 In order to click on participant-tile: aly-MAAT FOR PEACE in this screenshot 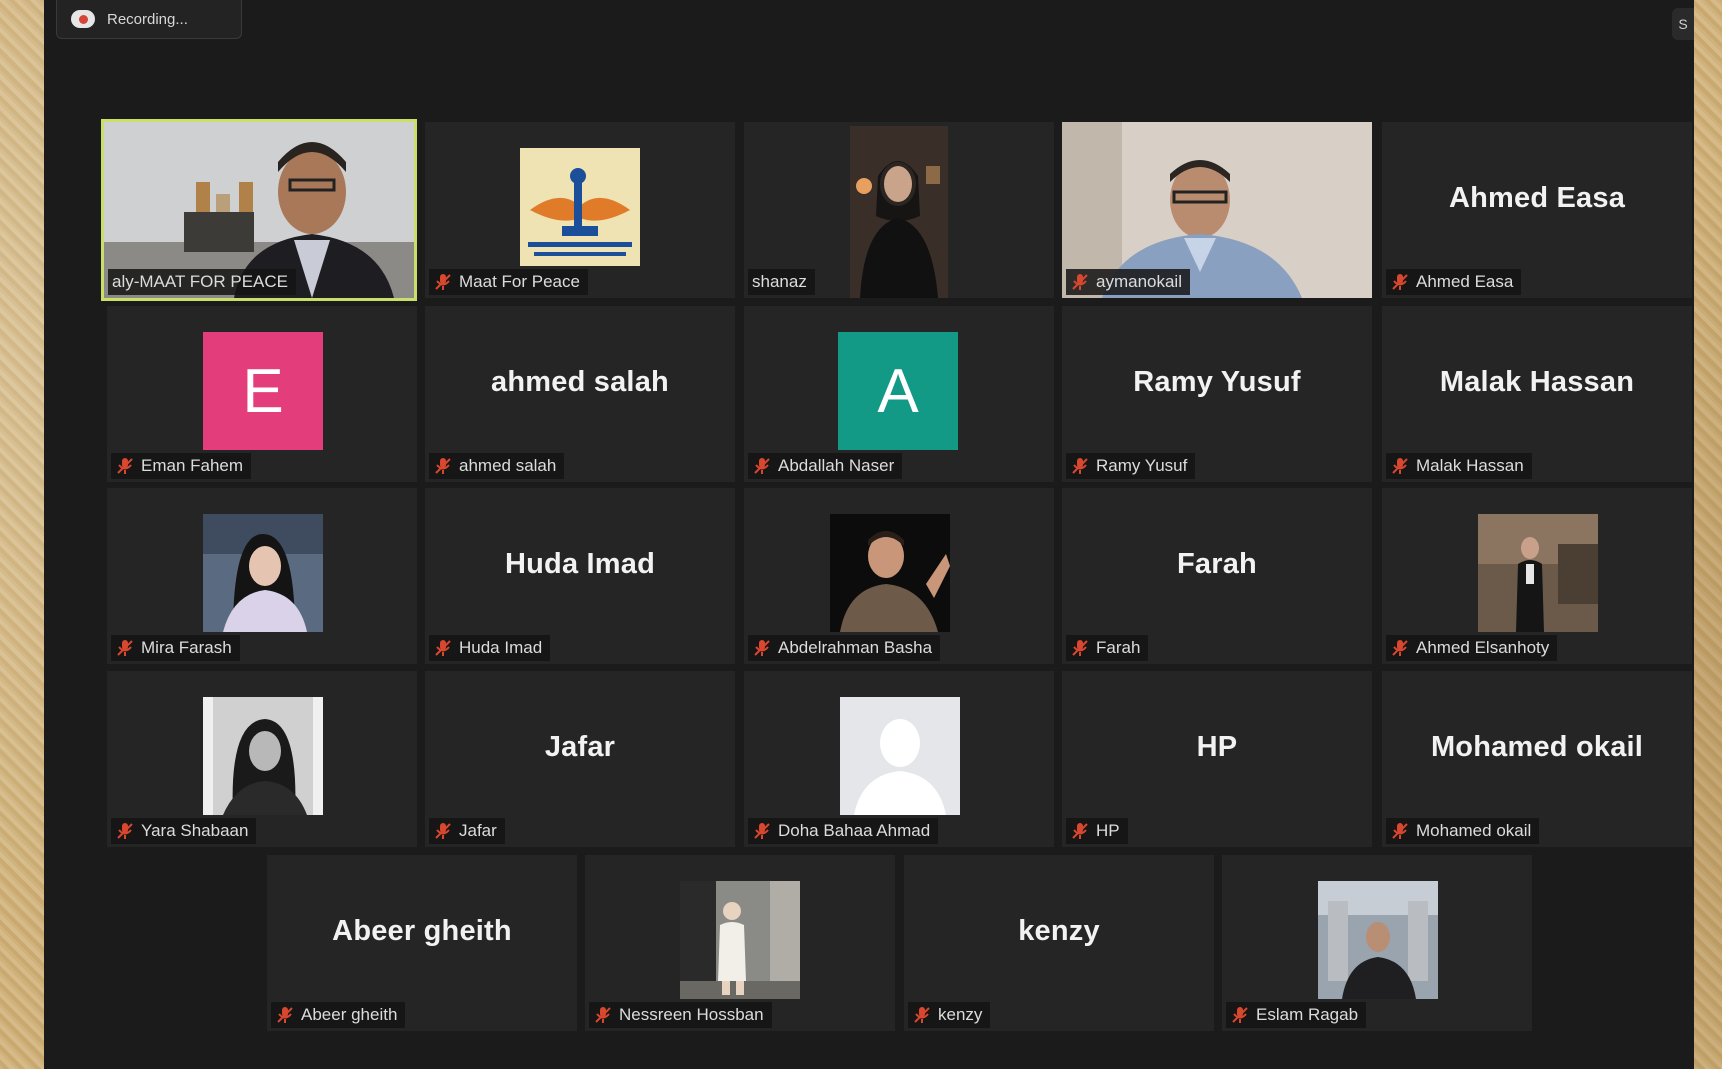, I will do `click(259, 210)`.